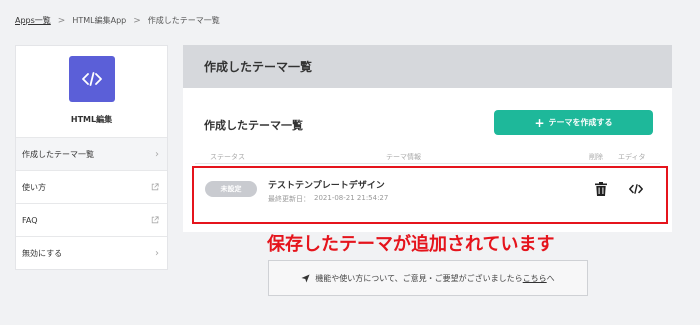  I want to click on sidebar-item-label: 使い方, so click(34, 187).